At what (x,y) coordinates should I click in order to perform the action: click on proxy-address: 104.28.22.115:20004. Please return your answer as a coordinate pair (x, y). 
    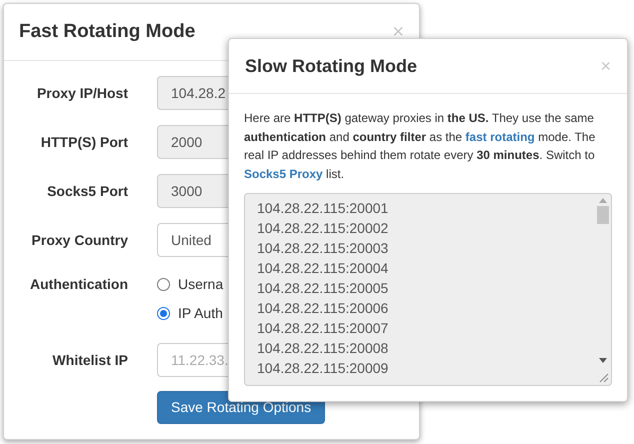
    Looking at the image, I should click on (323, 268).